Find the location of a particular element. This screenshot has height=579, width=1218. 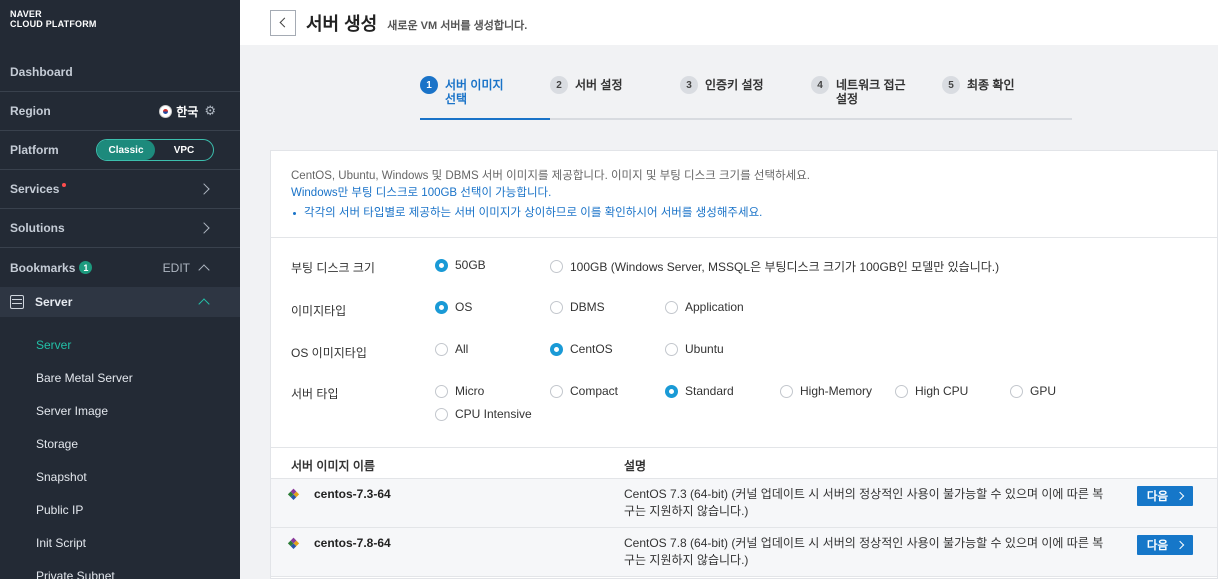

sidebar-item-server: Server is located at coordinates (53, 345).